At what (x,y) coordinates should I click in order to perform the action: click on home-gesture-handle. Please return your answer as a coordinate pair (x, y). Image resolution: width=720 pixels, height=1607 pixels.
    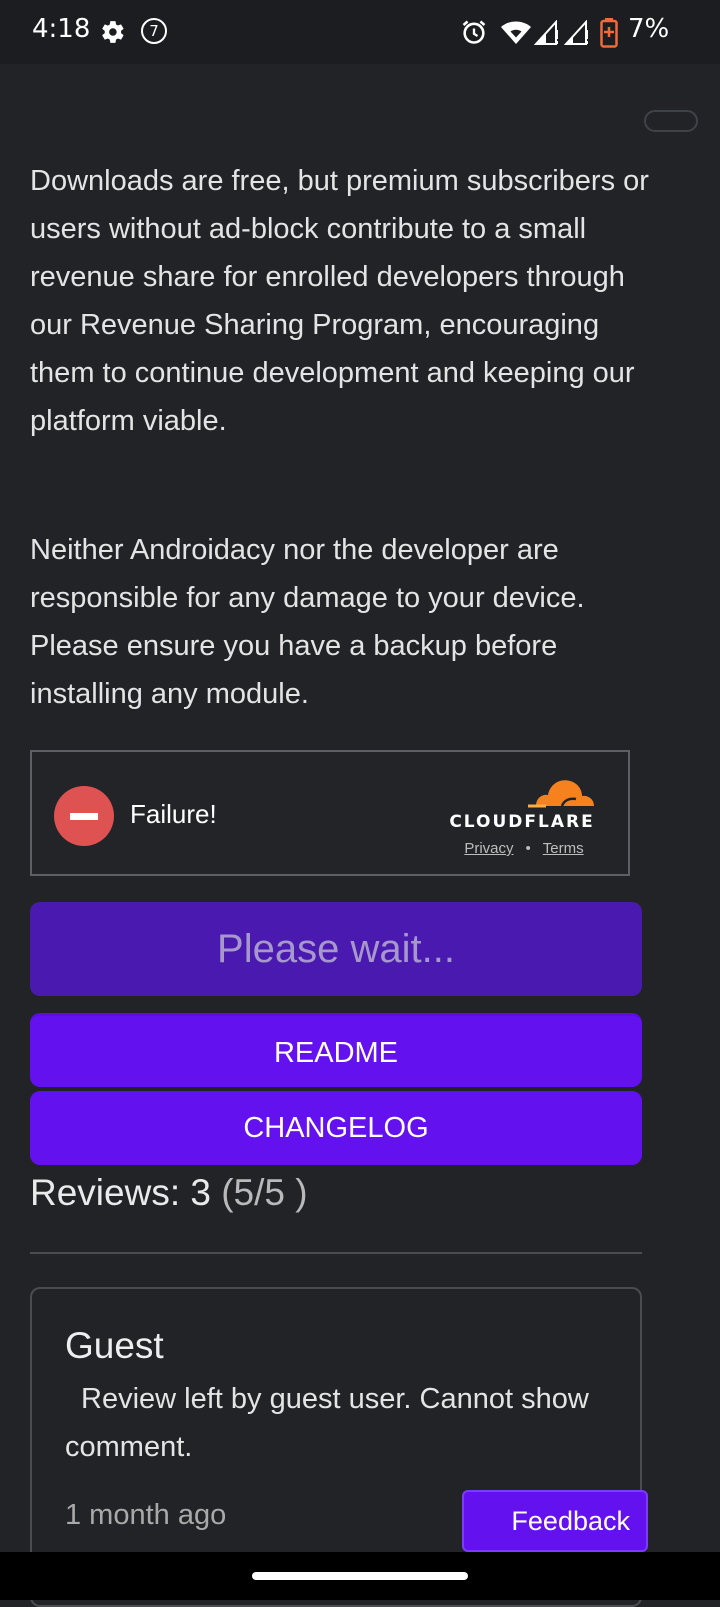
    Looking at the image, I should click on (360, 1576).